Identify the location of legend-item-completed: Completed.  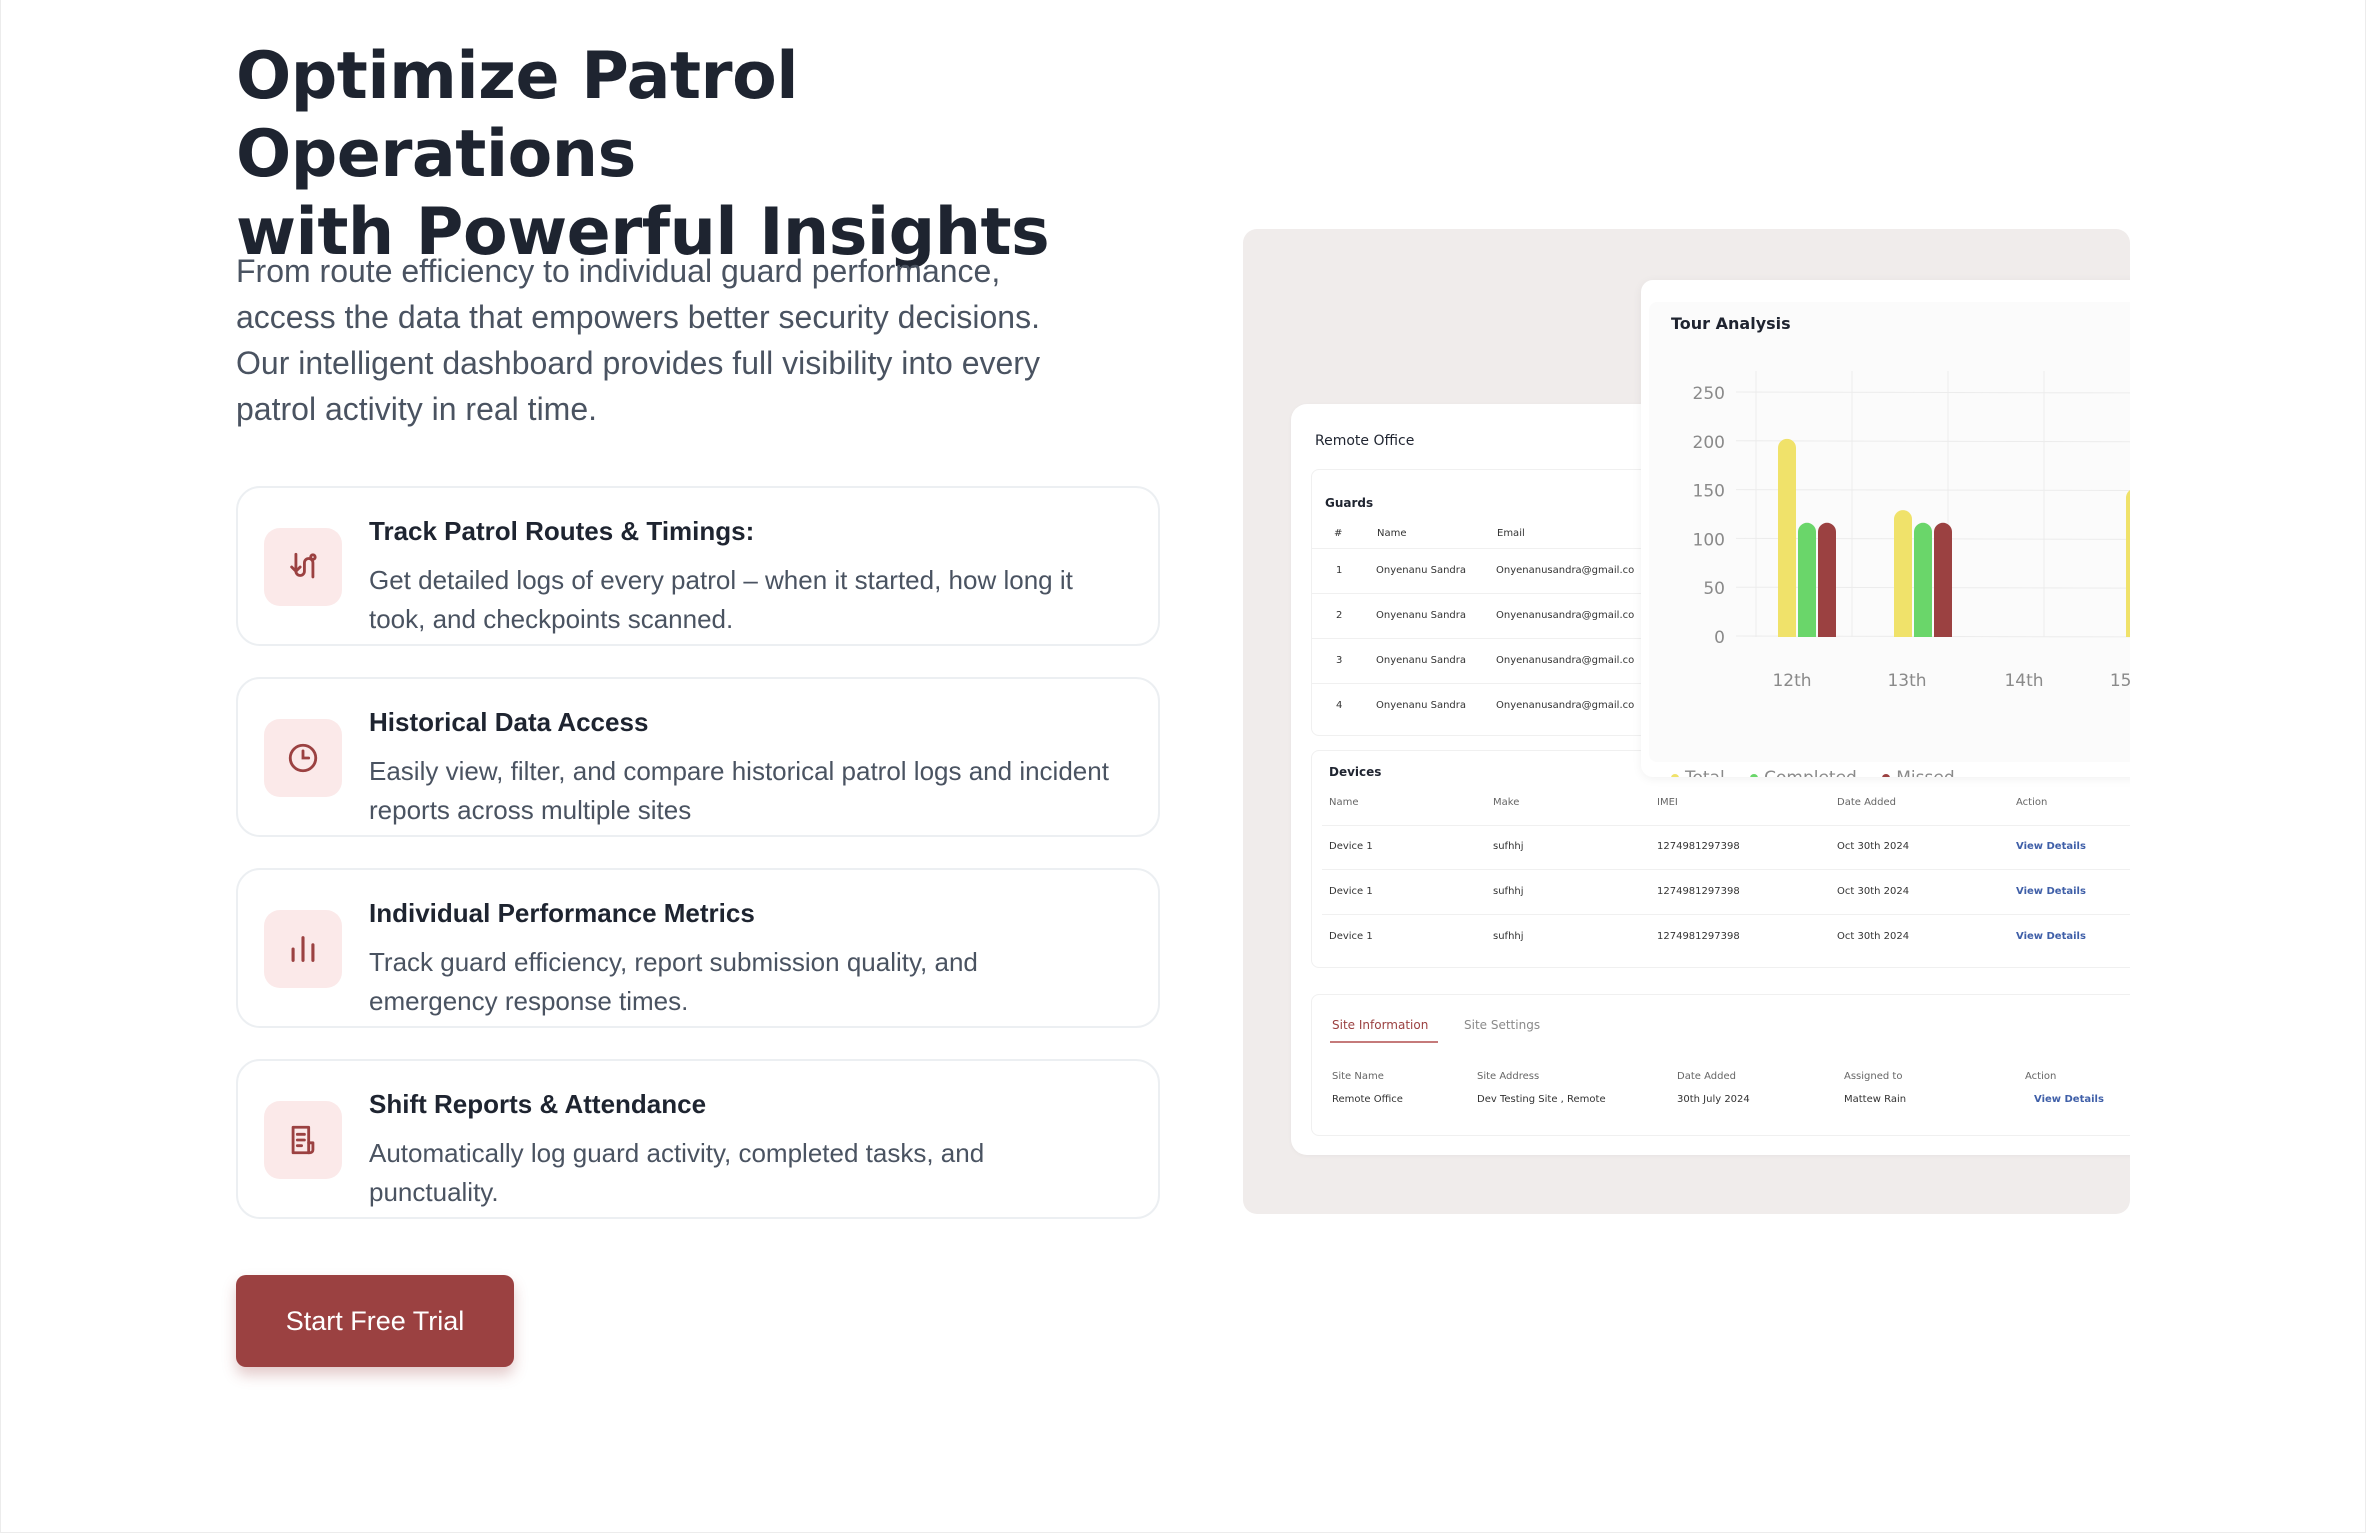
(1803, 772).